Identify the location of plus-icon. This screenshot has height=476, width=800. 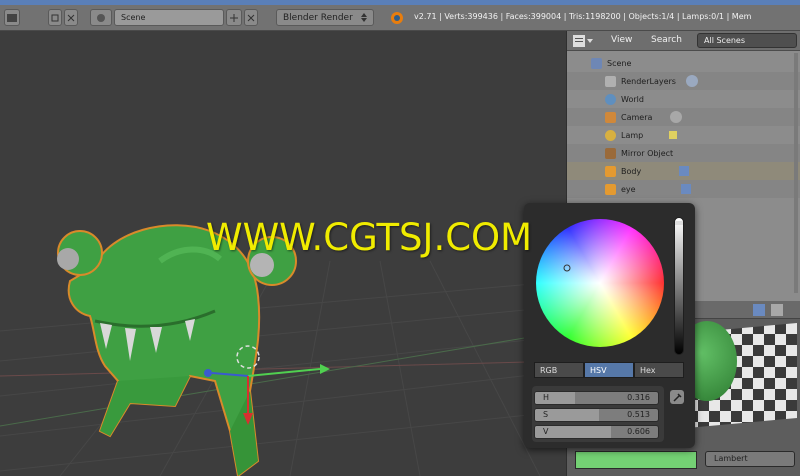
(234, 17).